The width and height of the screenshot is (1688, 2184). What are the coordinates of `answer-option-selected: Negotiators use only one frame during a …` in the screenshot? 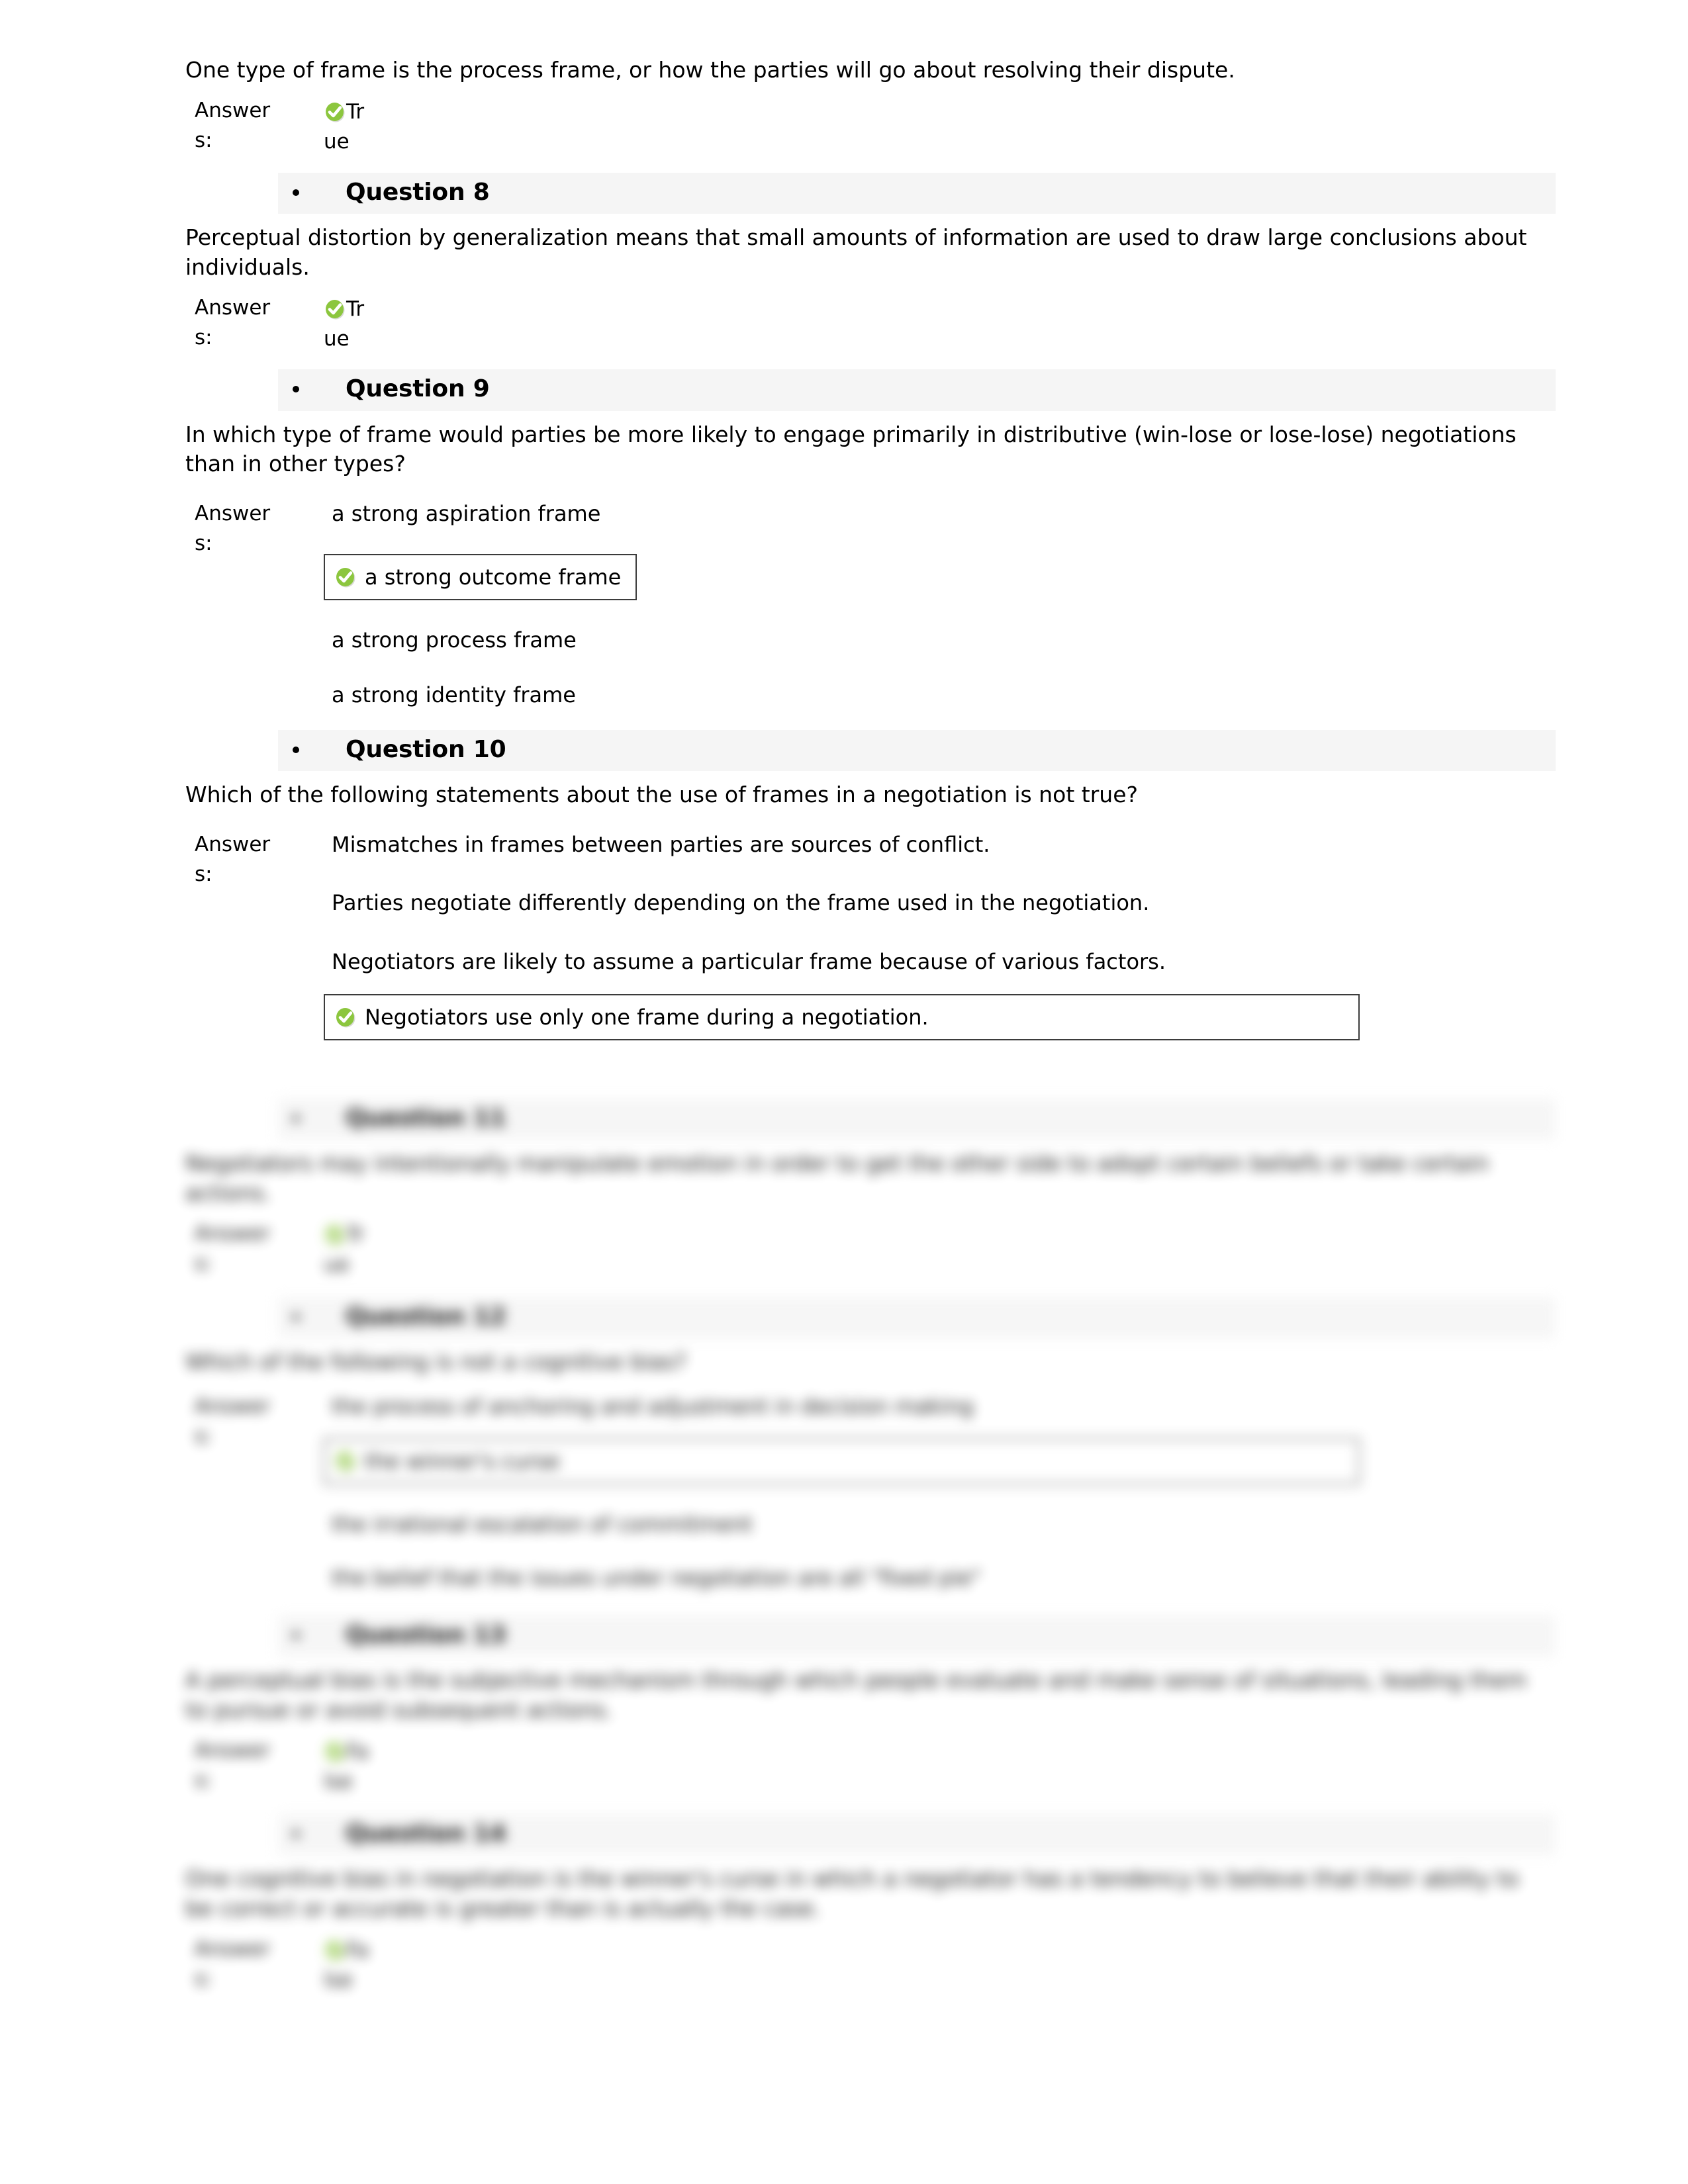 It's located at (842, 1017).